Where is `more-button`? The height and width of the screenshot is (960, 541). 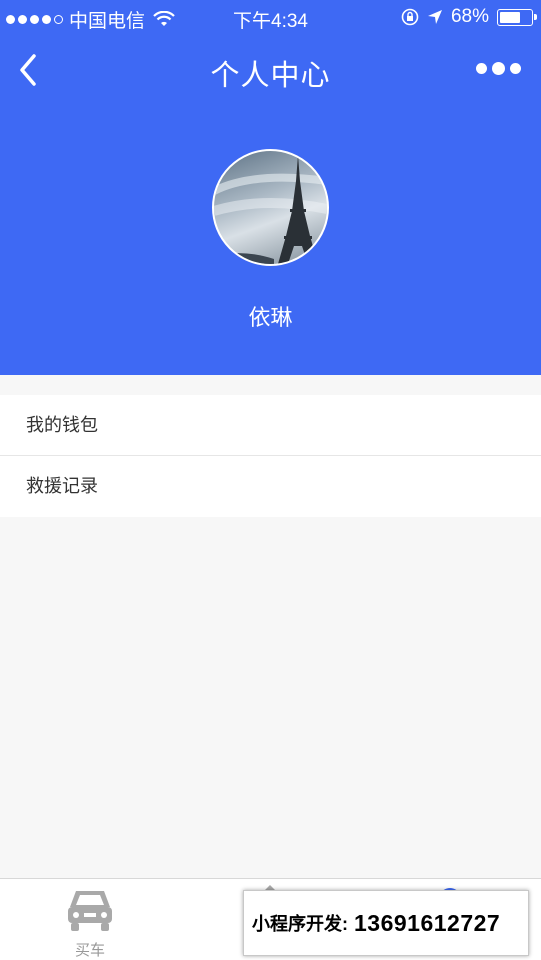 more-button is located at coordinates (498, 68).